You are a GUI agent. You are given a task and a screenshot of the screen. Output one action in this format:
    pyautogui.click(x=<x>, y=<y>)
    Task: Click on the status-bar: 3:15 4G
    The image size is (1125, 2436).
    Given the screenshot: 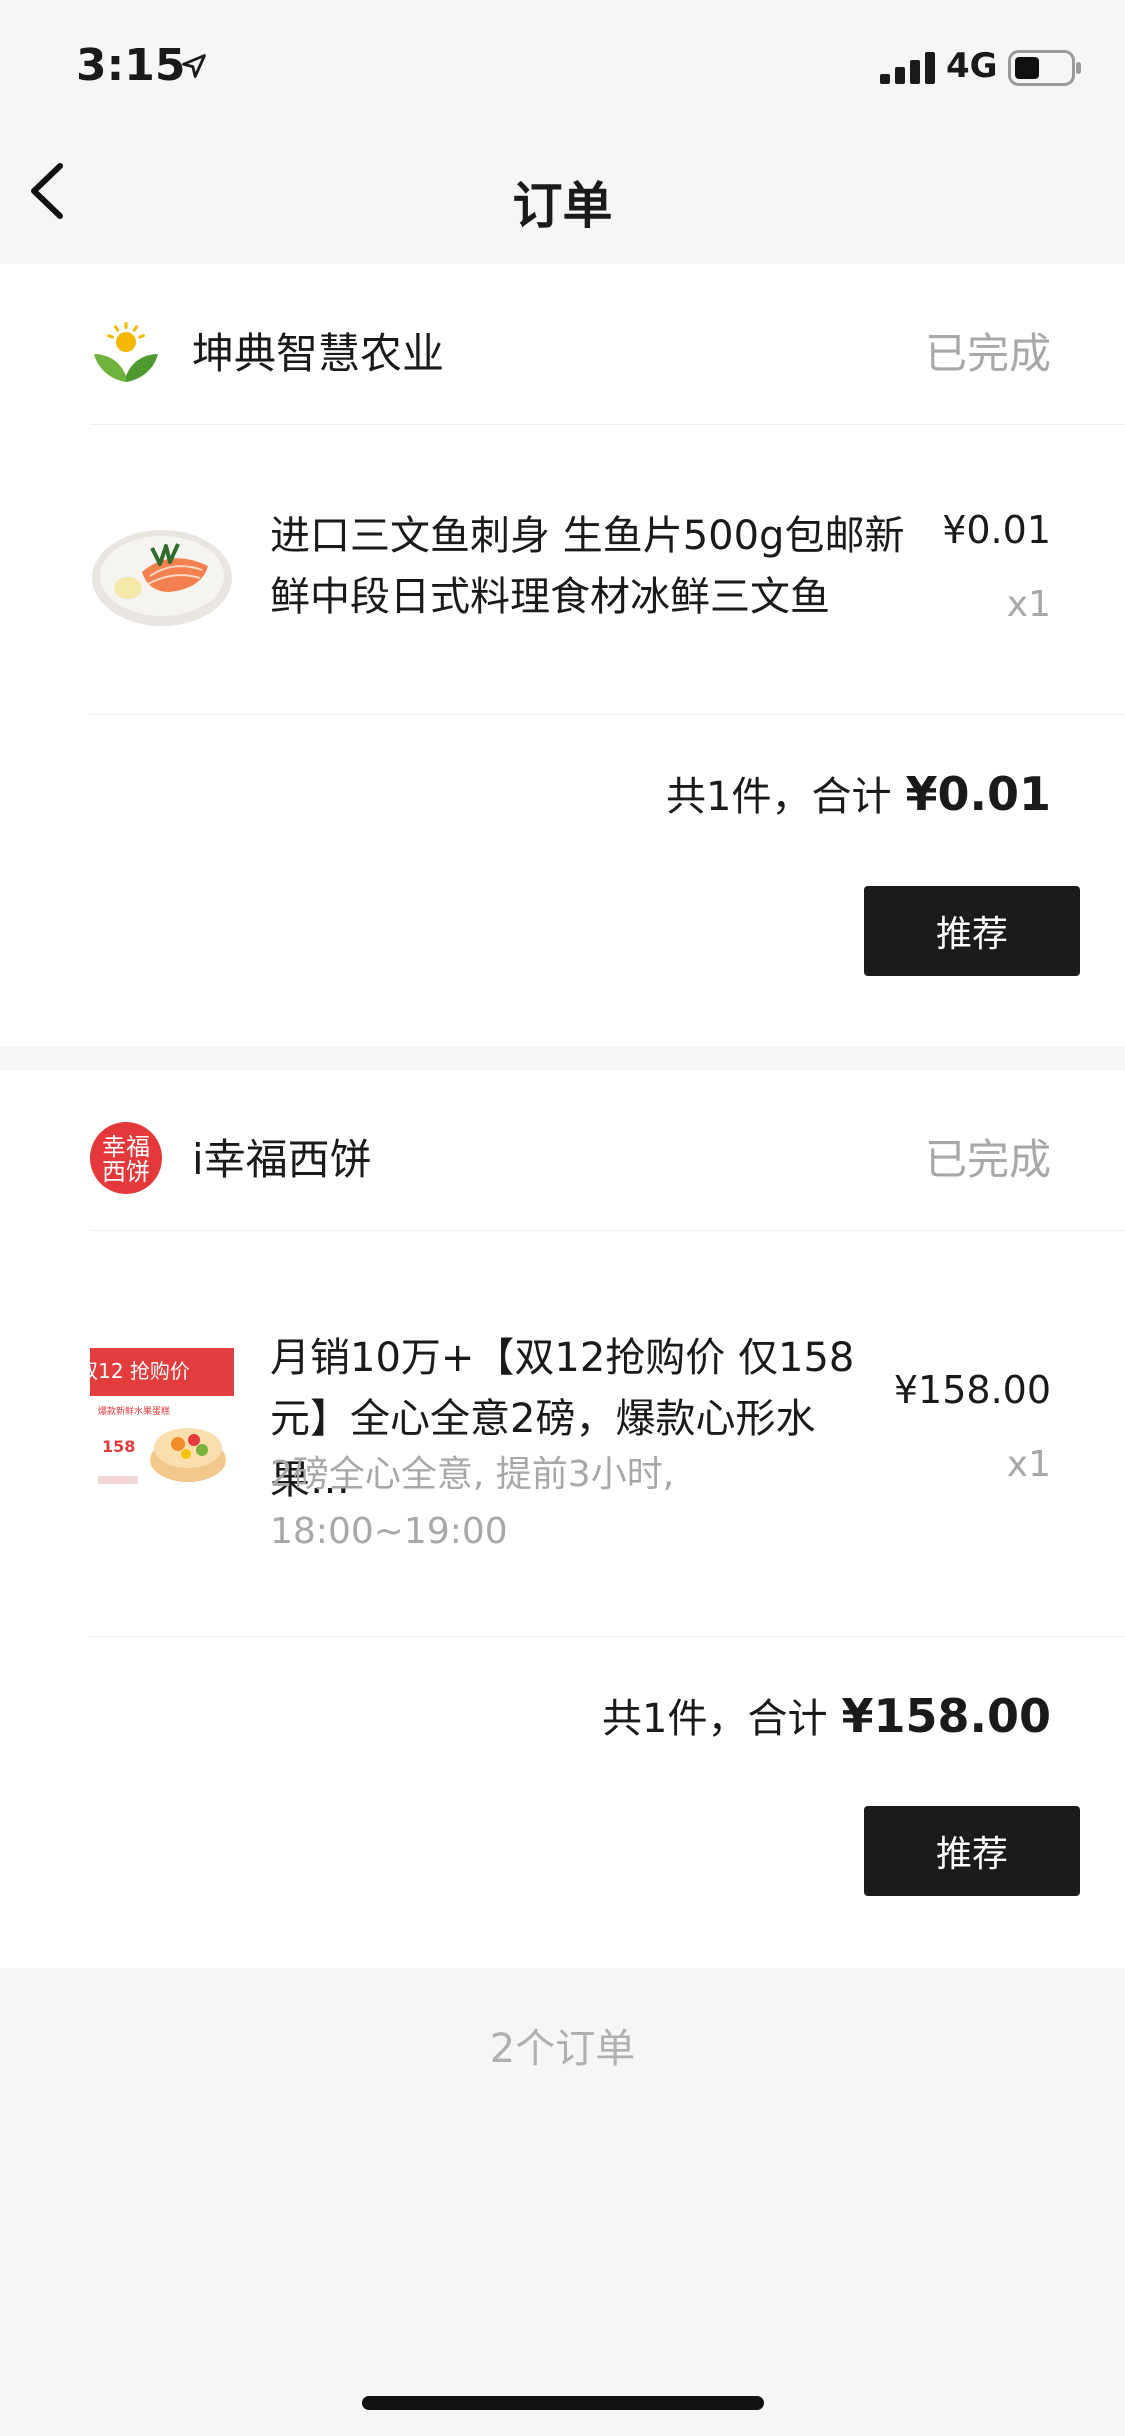 What is the action you would take?
    pyautogui.click(x=562, y=66)
    